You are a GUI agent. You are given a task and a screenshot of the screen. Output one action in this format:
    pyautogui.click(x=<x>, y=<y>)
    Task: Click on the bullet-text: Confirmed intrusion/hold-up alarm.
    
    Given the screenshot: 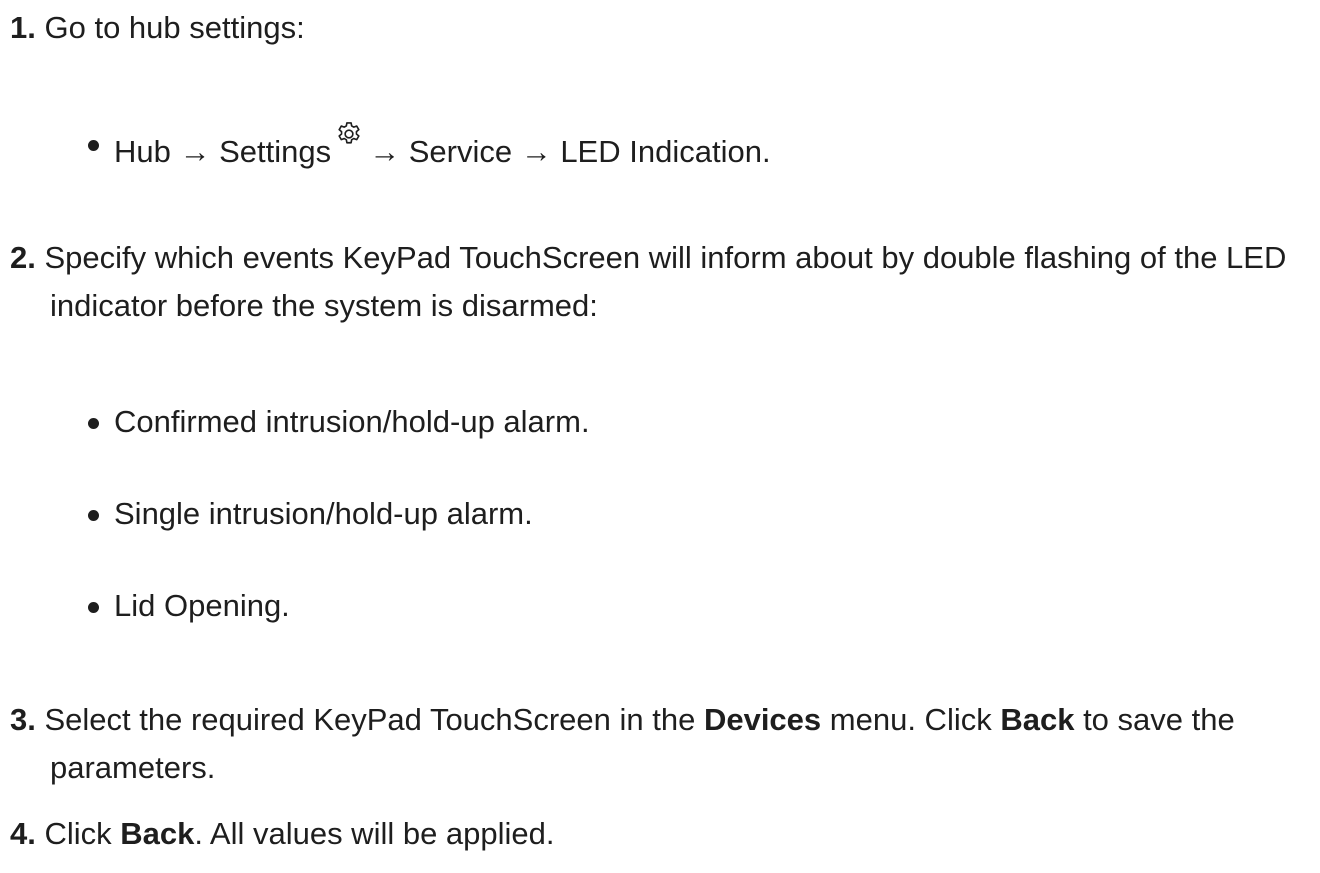 What is the action you would take?
    pyautogui.click(x=352, y=421)
    